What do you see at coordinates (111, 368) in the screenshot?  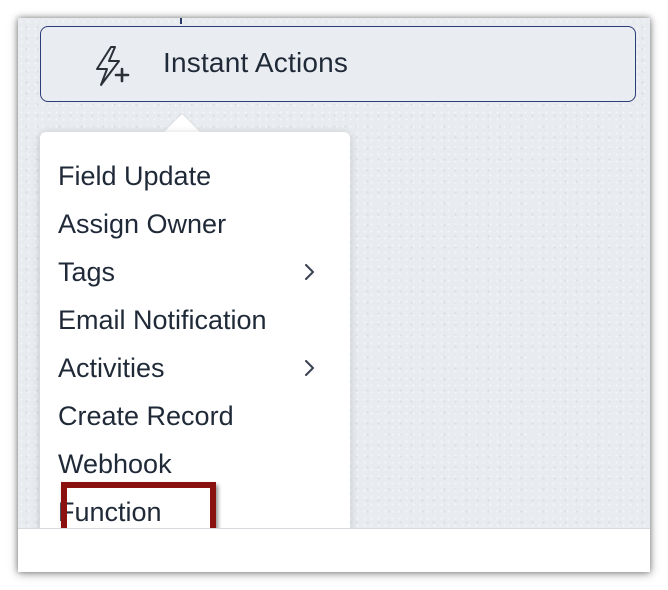 I see `menu-item-label: Activities` at bounding box center [111, 368].